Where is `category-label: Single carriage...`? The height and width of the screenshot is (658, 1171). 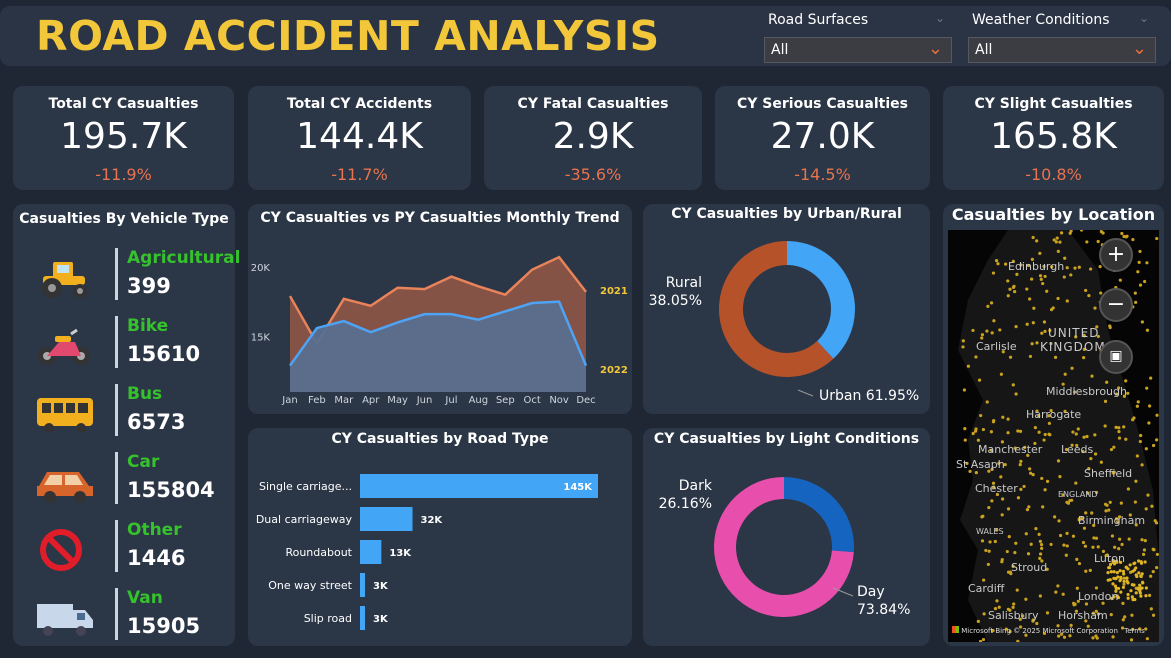
category-label: Single carriage... is located at coordinates (305, 486).